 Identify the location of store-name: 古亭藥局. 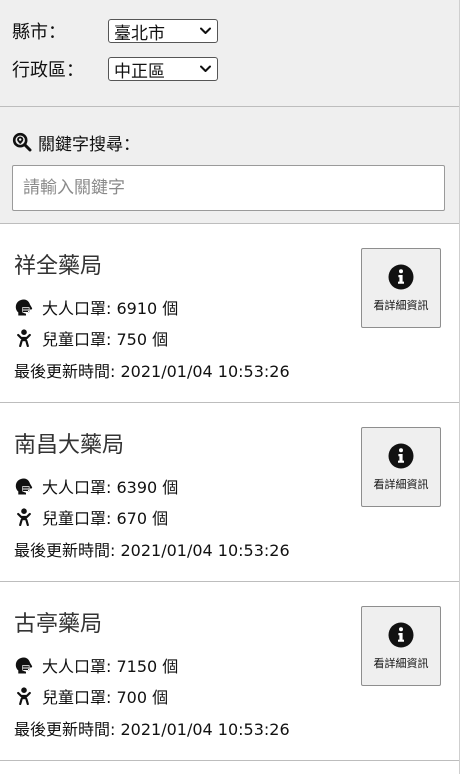
(58, 624).